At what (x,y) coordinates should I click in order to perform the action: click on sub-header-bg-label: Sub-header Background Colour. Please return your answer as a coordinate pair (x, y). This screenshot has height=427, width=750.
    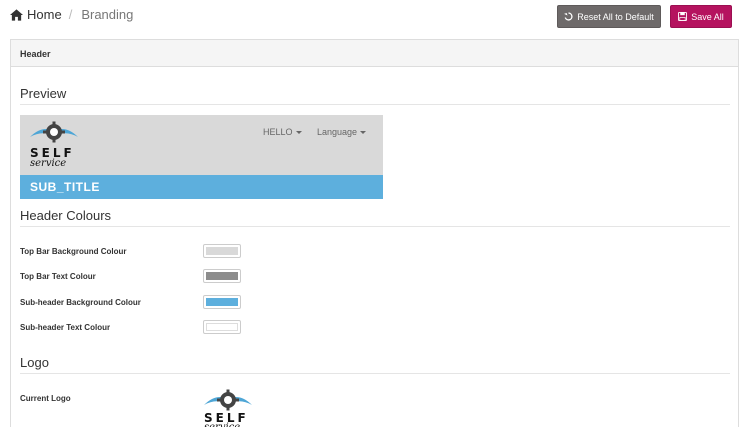
    Looking at the image, I should click on (80, 302).